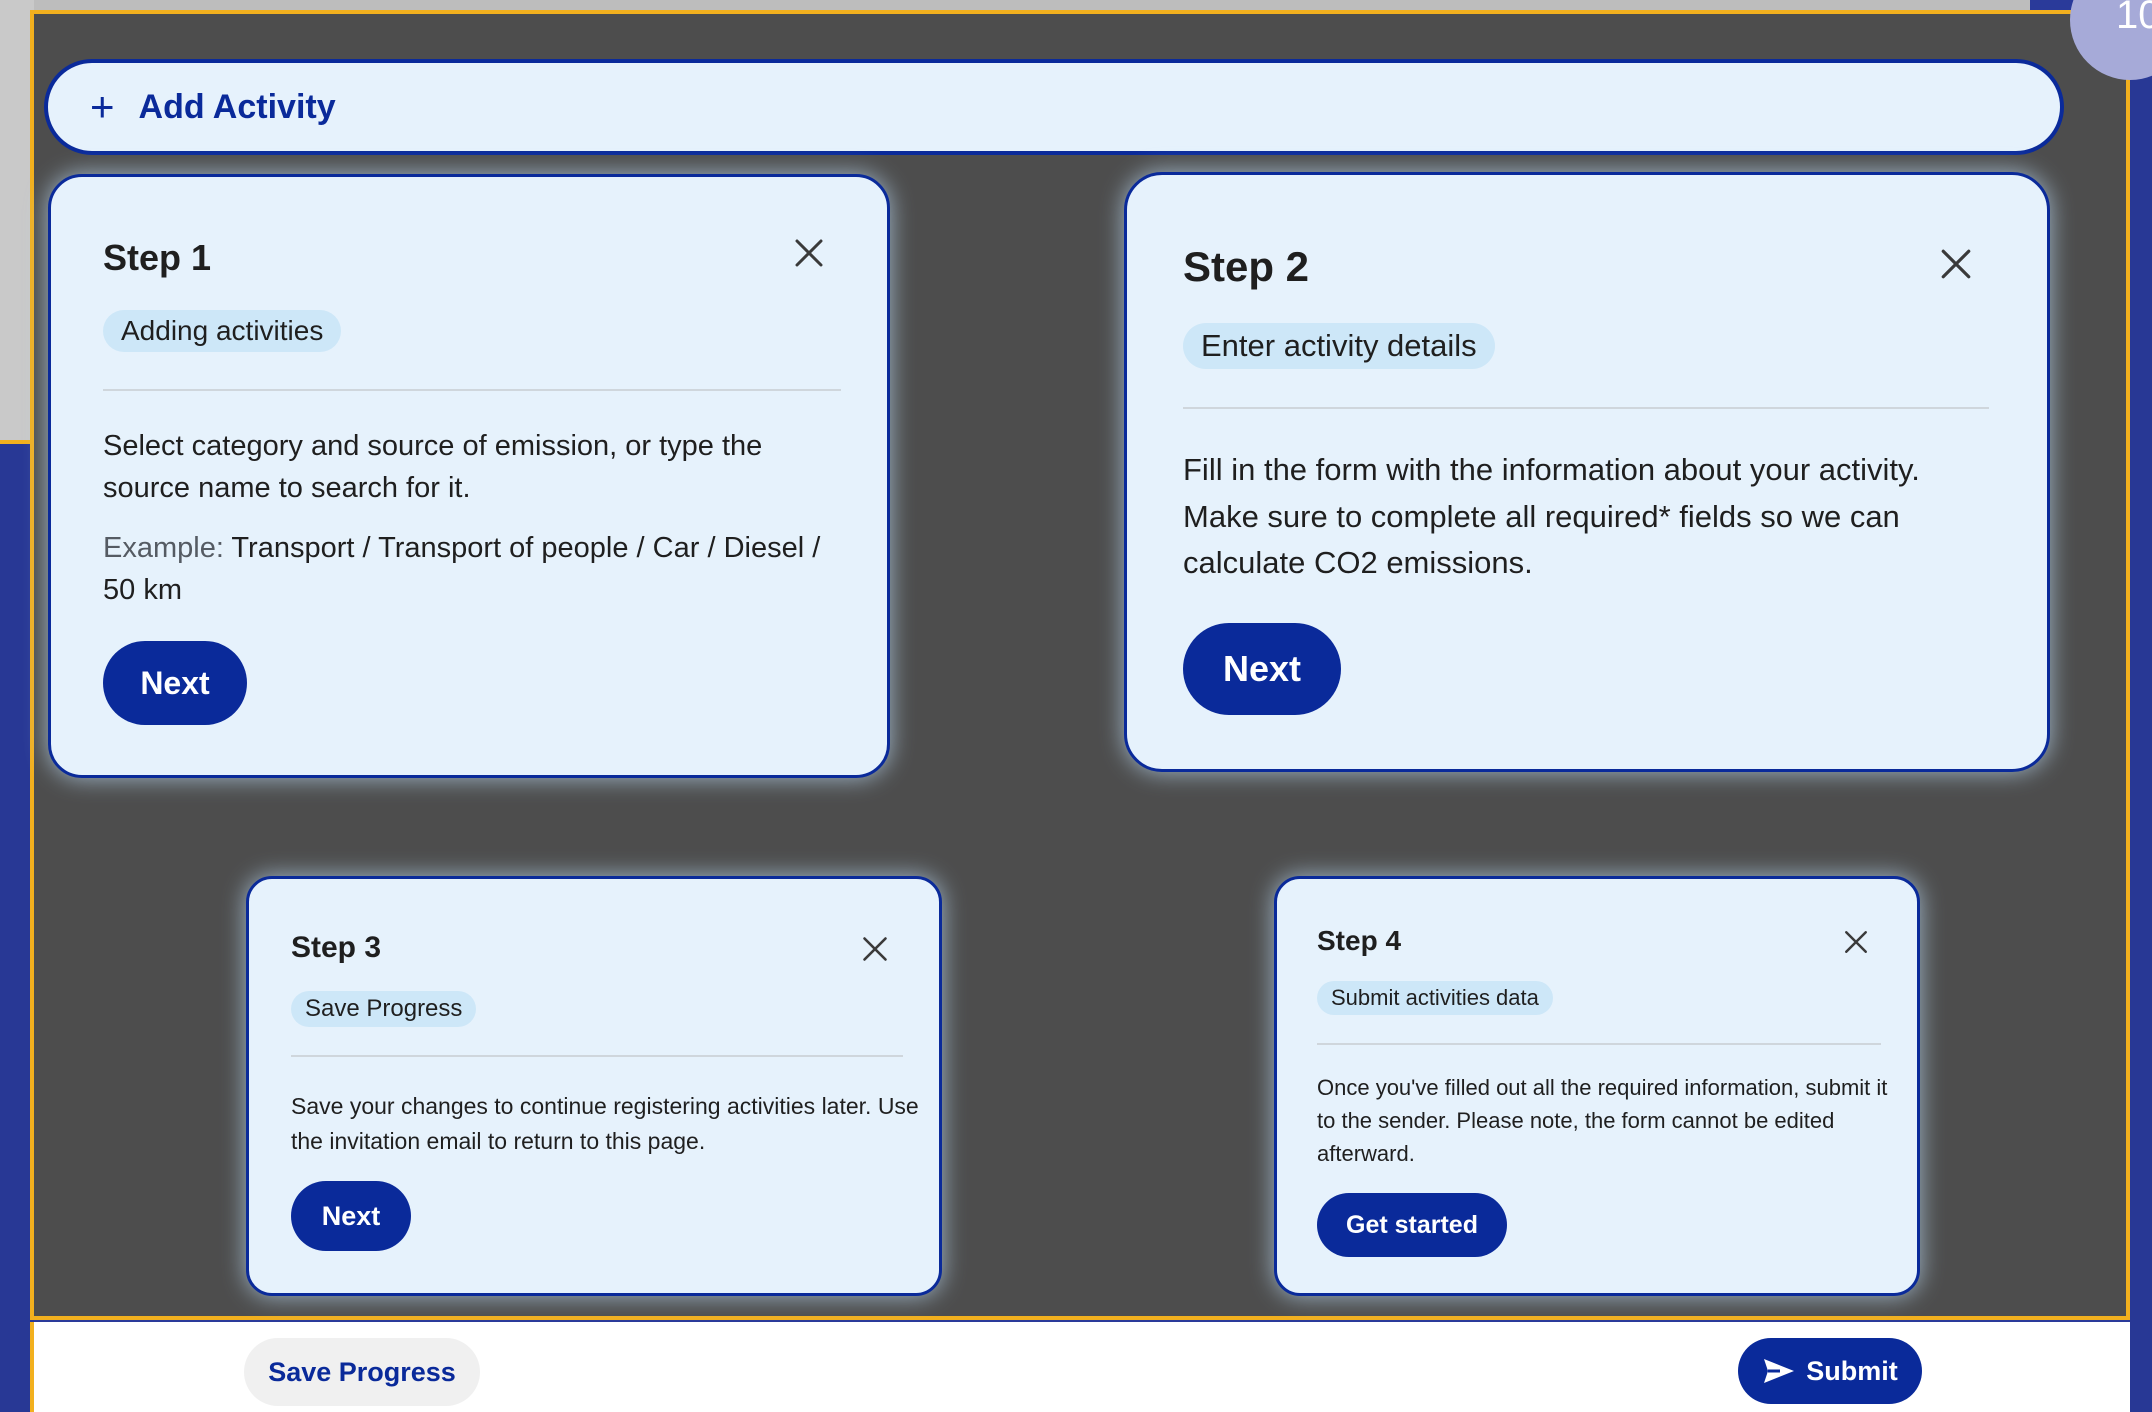 This screenshot has height=1412, width=2152. Describe the element at coordinates (1339, 346) in the screenshot. I see `step-tag: Enter activity details` at that location.